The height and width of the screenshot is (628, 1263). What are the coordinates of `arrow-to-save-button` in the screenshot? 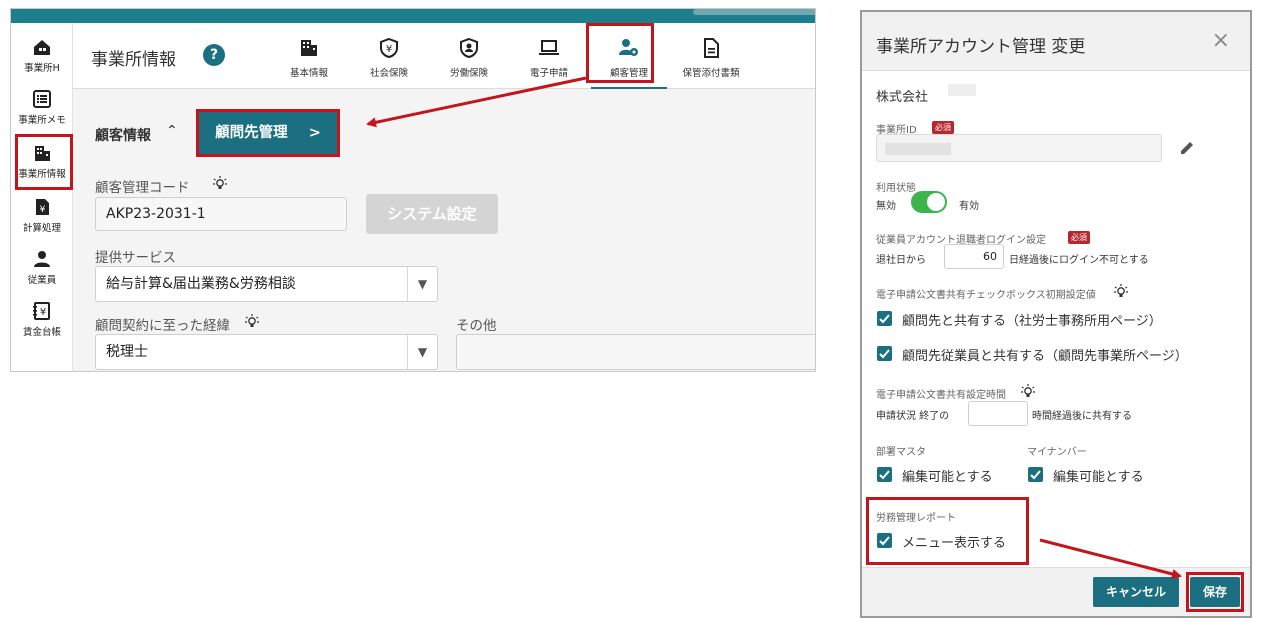 It's located at (1110, 558).